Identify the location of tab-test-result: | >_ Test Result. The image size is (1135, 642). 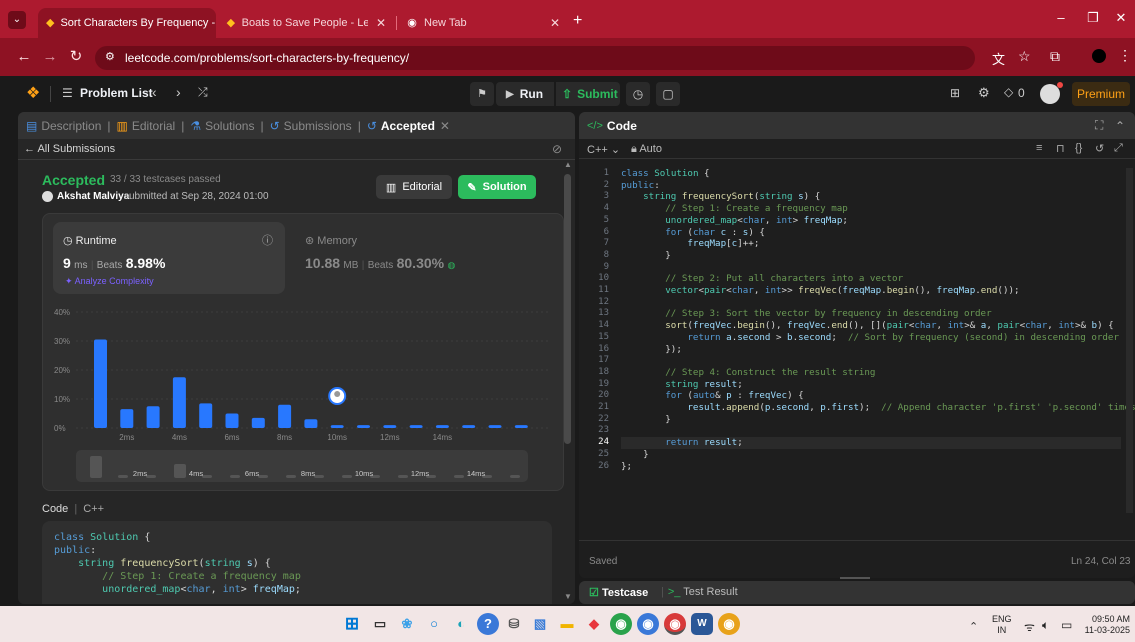
(699, 592).